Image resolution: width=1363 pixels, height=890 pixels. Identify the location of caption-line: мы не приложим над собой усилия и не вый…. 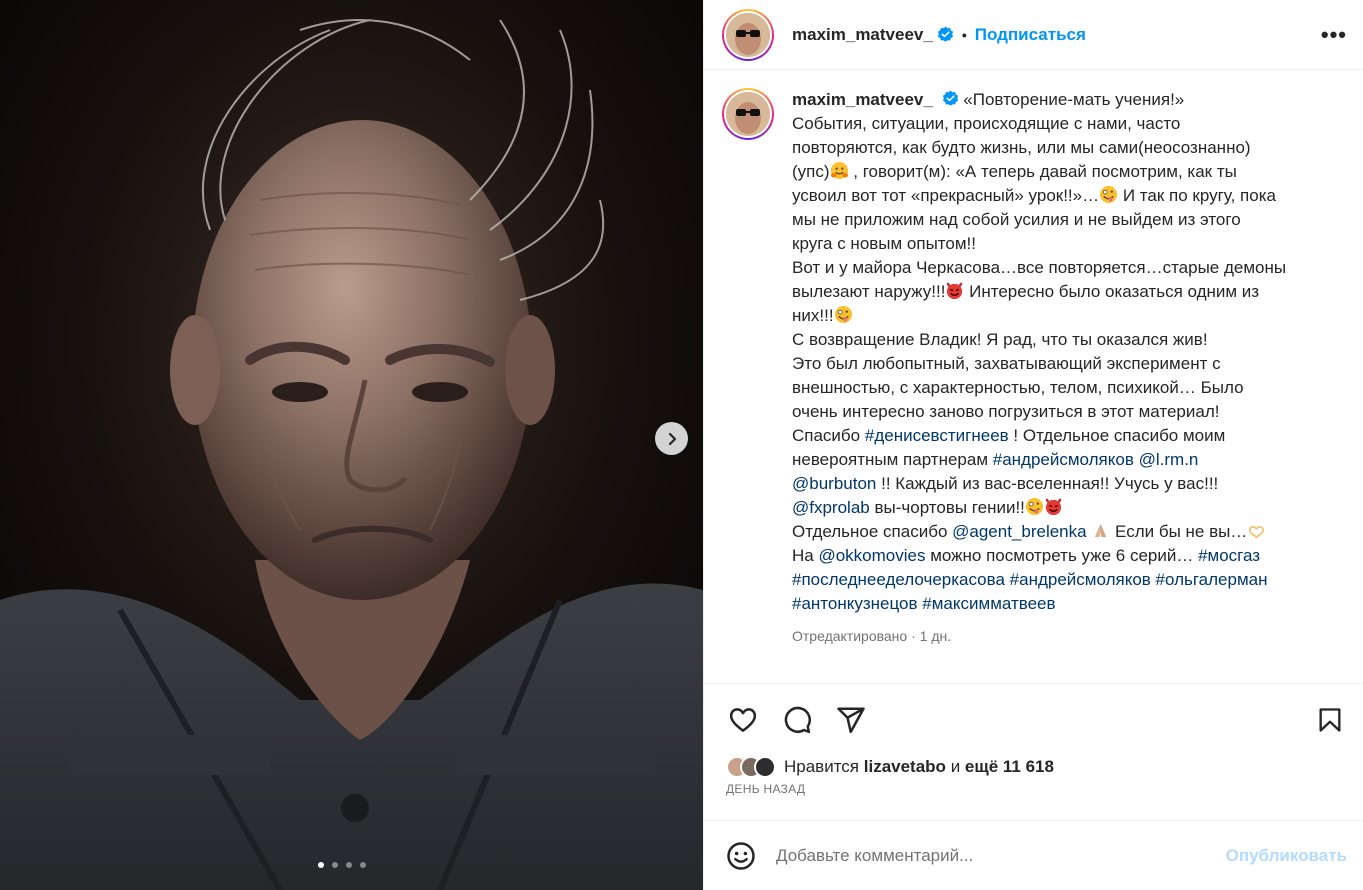
(1016, 219).